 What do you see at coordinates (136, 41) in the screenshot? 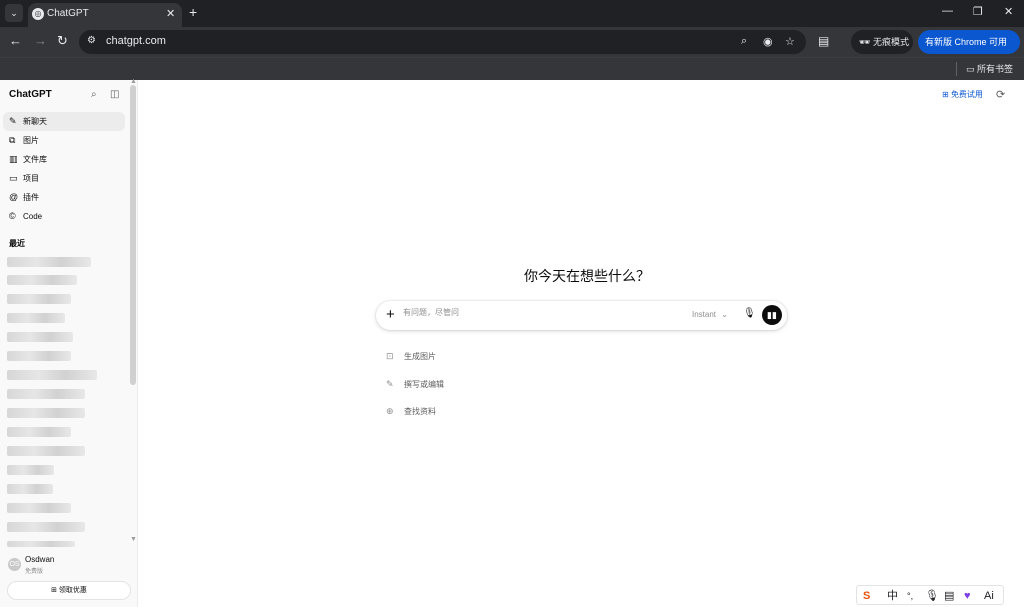
I see `address-url: chatgpt.com` at bounding box center [136, 41].